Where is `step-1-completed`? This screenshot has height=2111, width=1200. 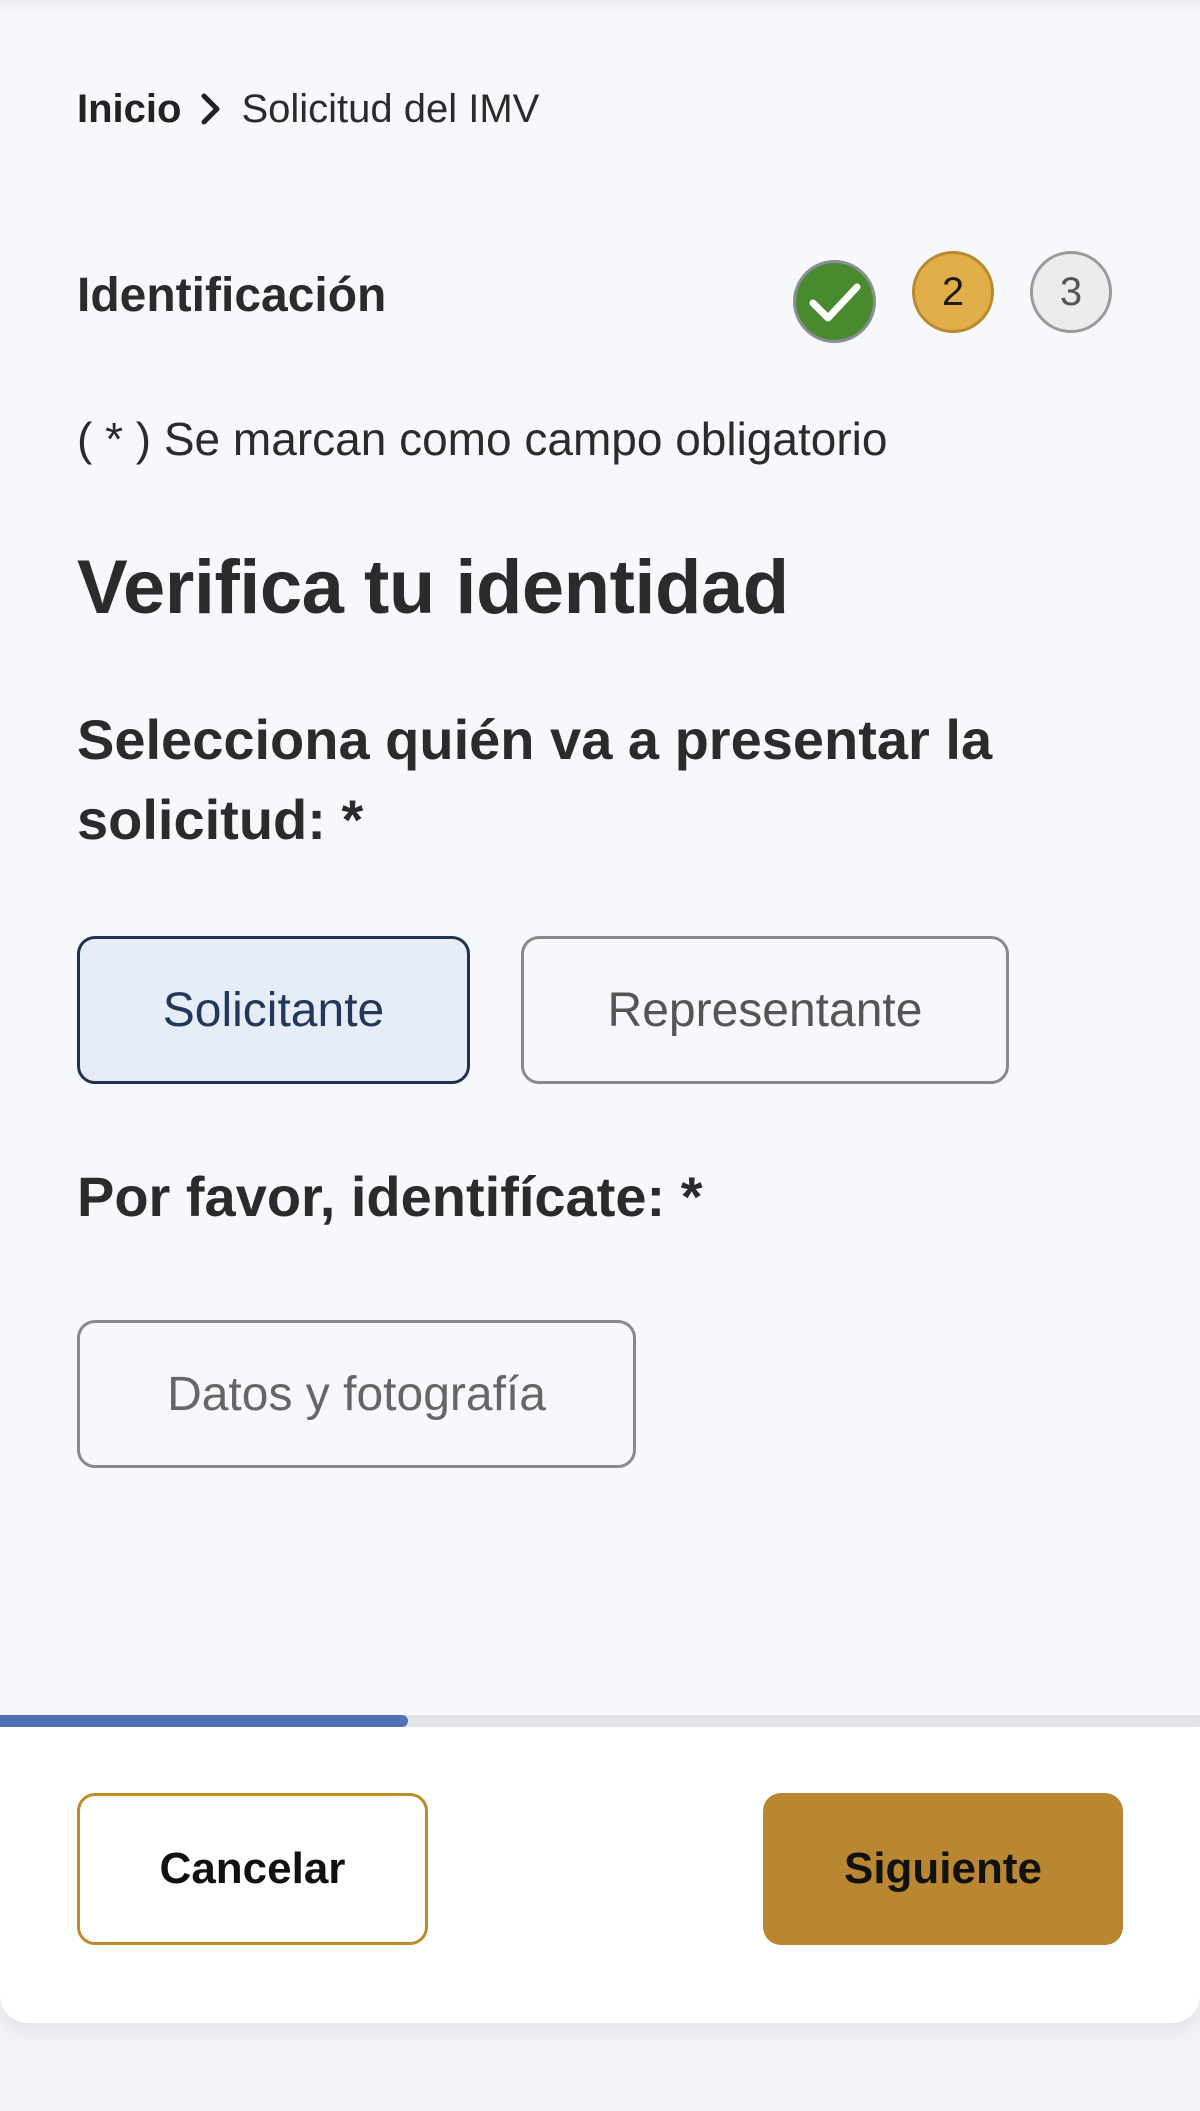
step-1-completed is located at coordinates (834, 301).